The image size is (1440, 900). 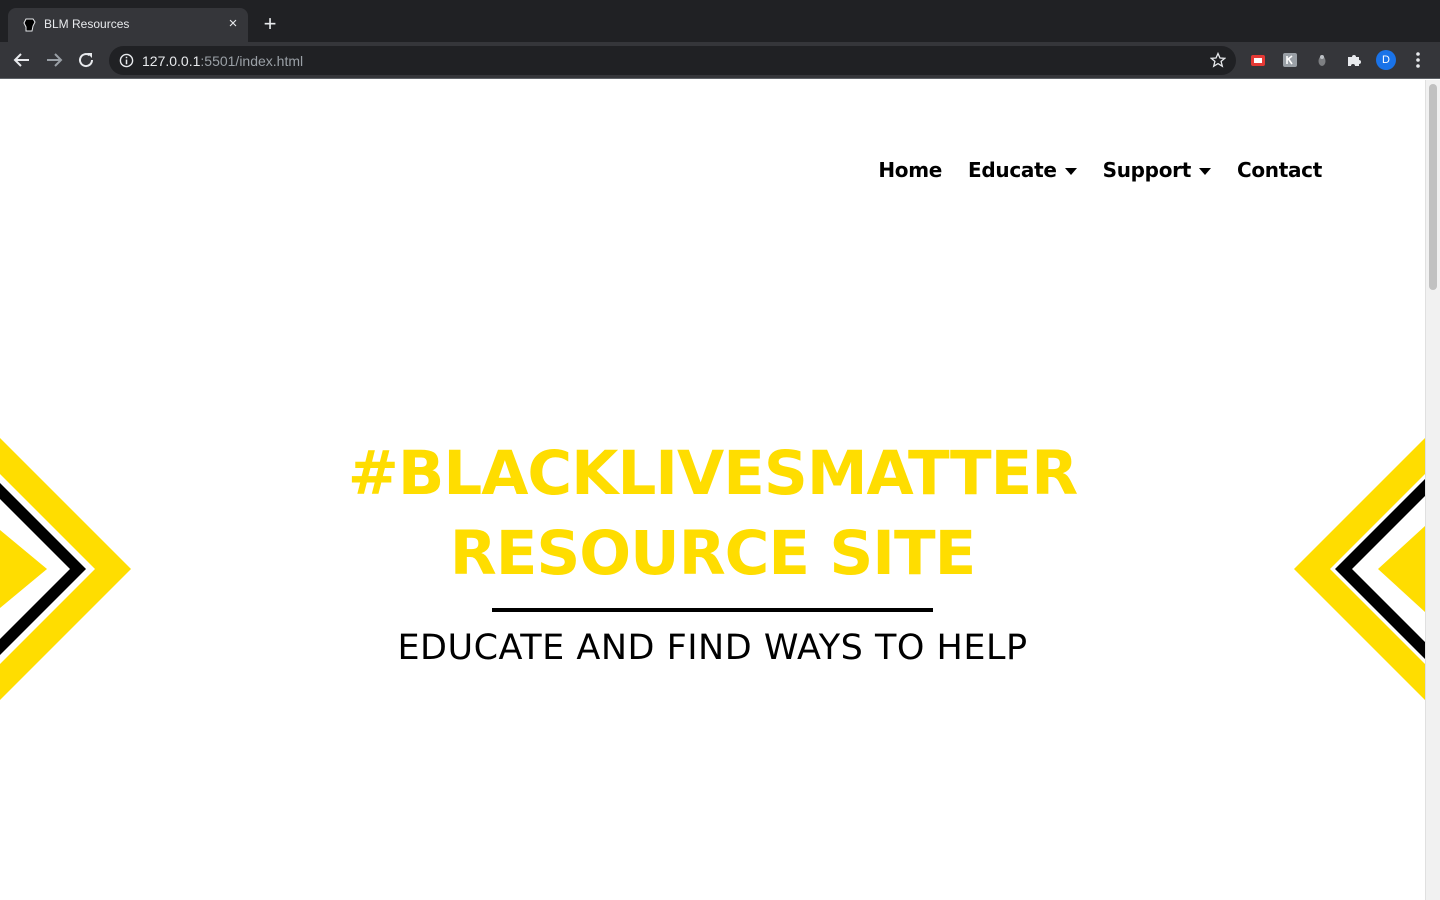 What do you see at coordinates (1386, 60) in the screenshot?
I see `profile-avatar: D` at bounding box center [1386, 60].